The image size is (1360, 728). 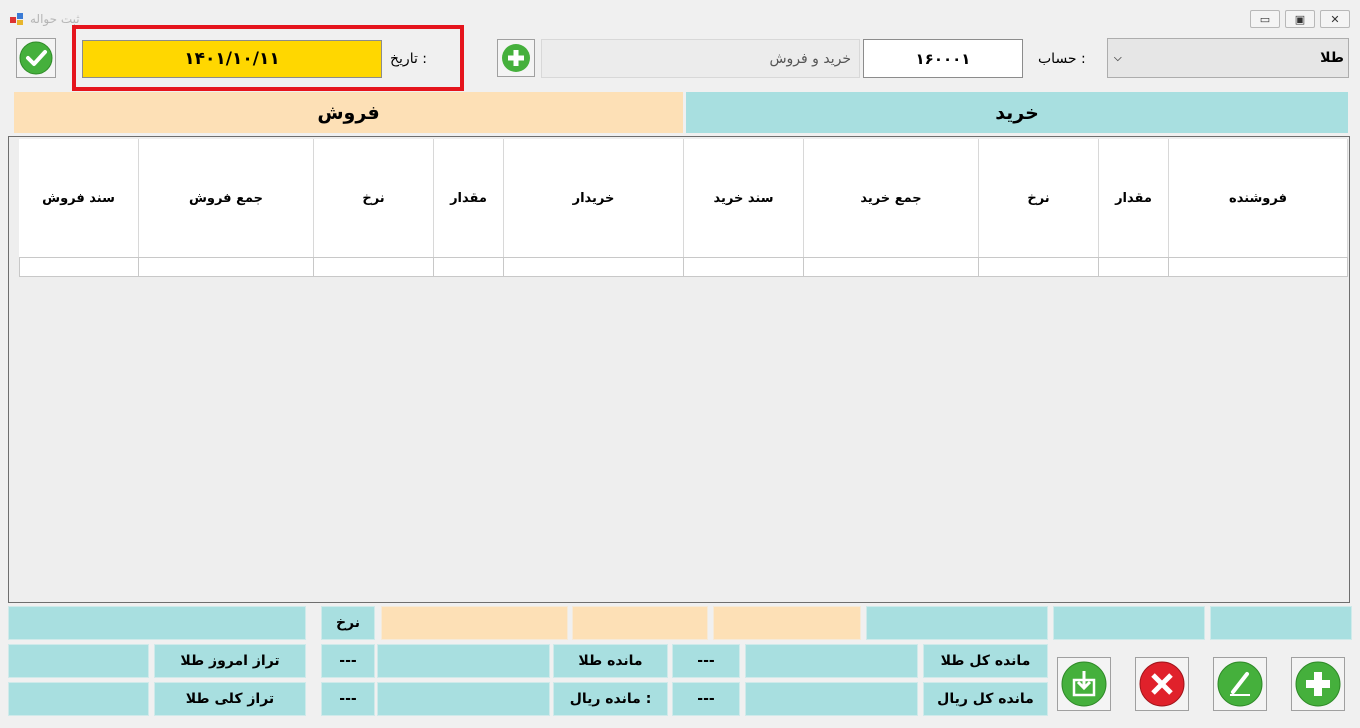 I want to click on add-button, so click(x=1318, y=684).